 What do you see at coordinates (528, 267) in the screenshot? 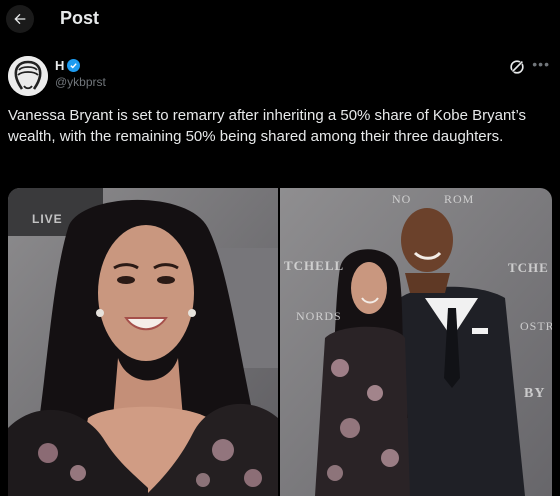
I see `backdrop-label: TCHE` at bounding box center [528, 267].